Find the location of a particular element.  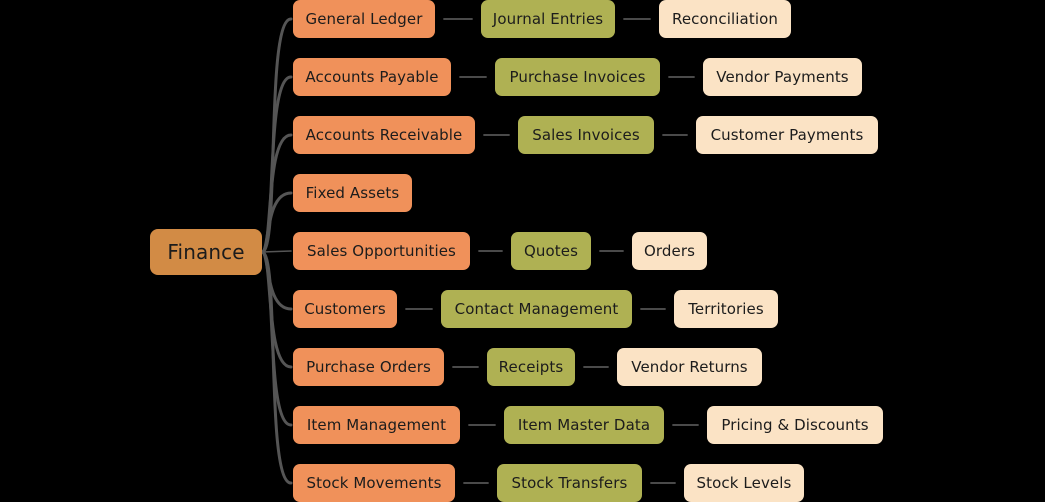

node-stock-movements: Stock Movements is located at coordinates (374, 483).